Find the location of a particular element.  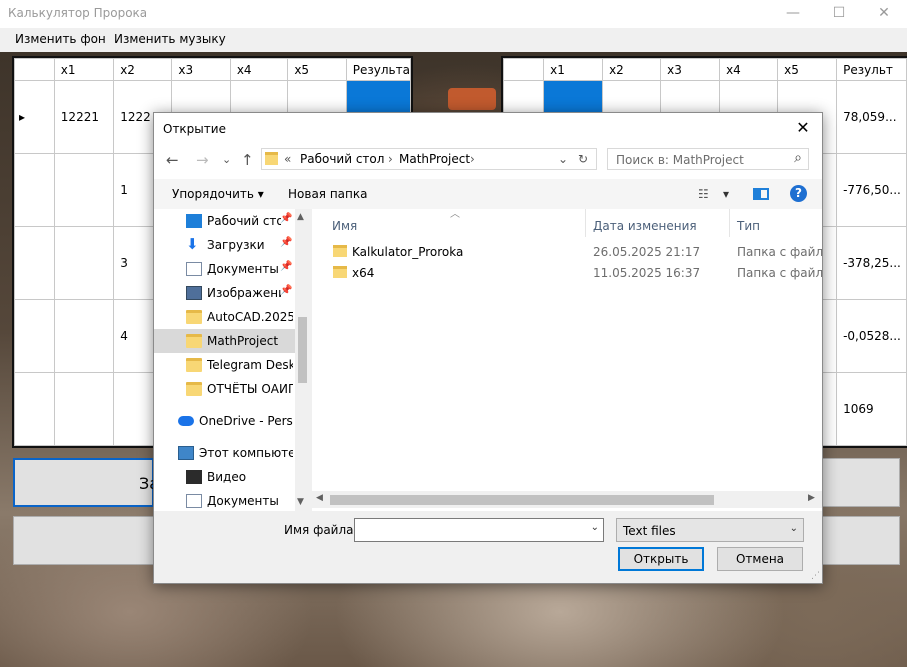

nav-item-autocad: AutoCAD.2025 is located at coordinates (224, 317).